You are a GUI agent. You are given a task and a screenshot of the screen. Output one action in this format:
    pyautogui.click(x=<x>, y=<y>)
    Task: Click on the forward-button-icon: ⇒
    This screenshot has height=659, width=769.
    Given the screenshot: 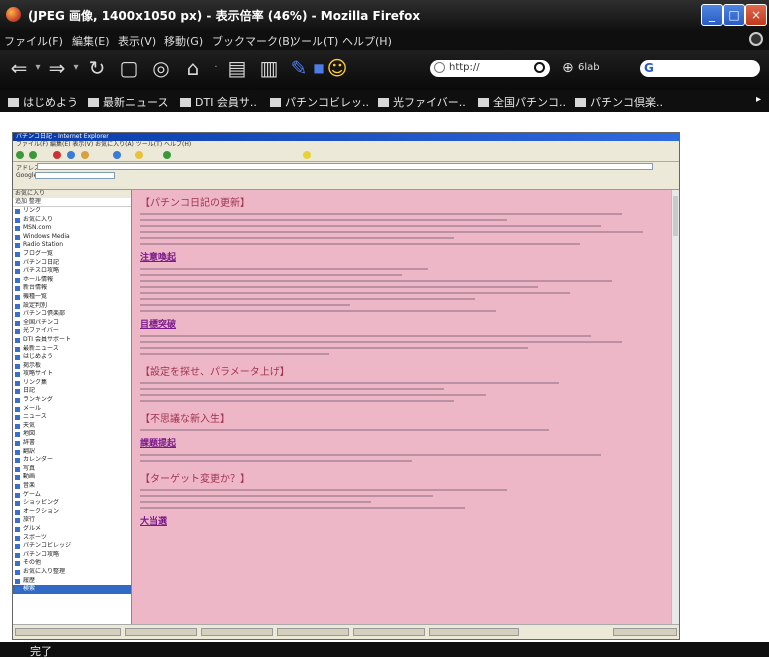 What is the action you would take?
    pyautogui.click(x=57, y=68)
    